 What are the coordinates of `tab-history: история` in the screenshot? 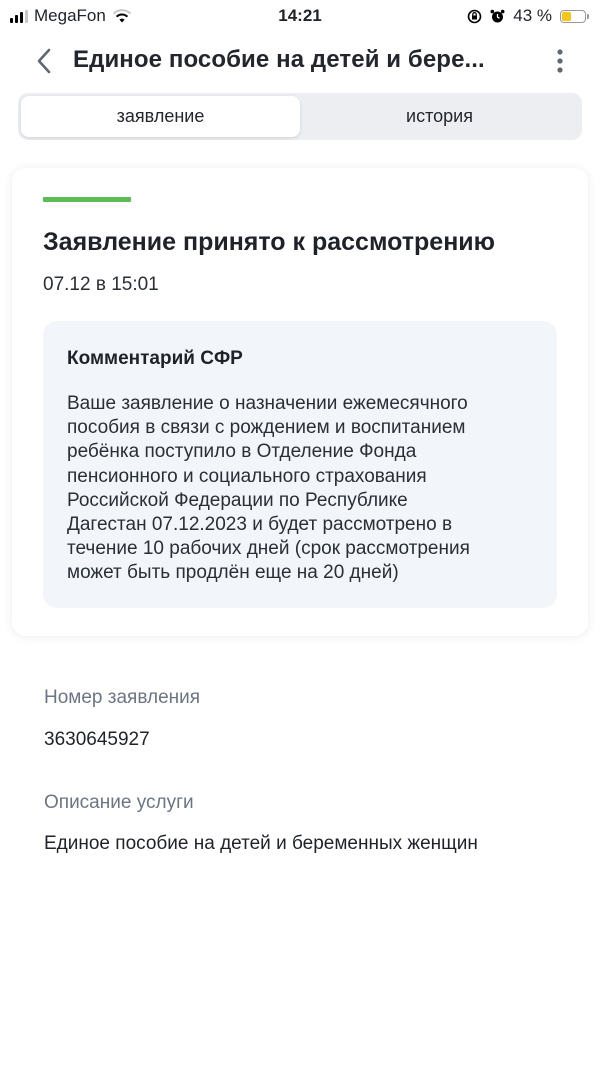 It's located at (439, 116).